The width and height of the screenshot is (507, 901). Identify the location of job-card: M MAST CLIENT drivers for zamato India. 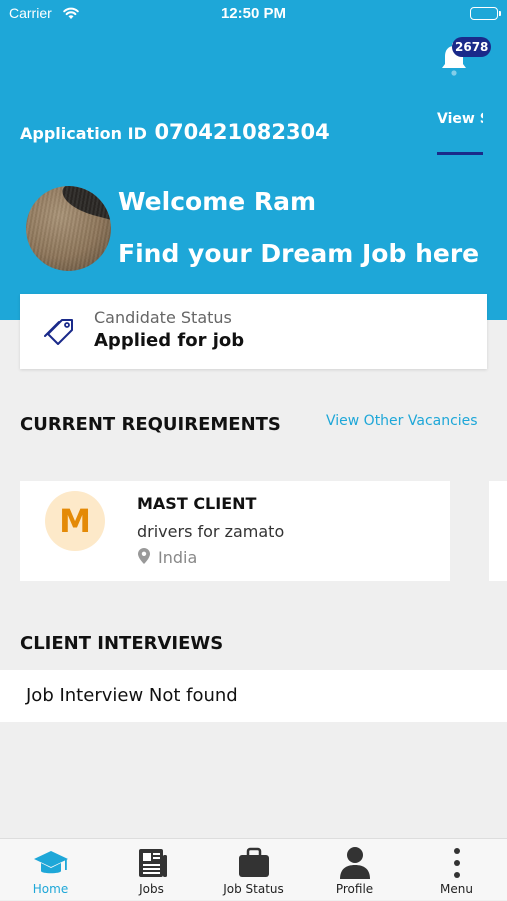
(235, 531).